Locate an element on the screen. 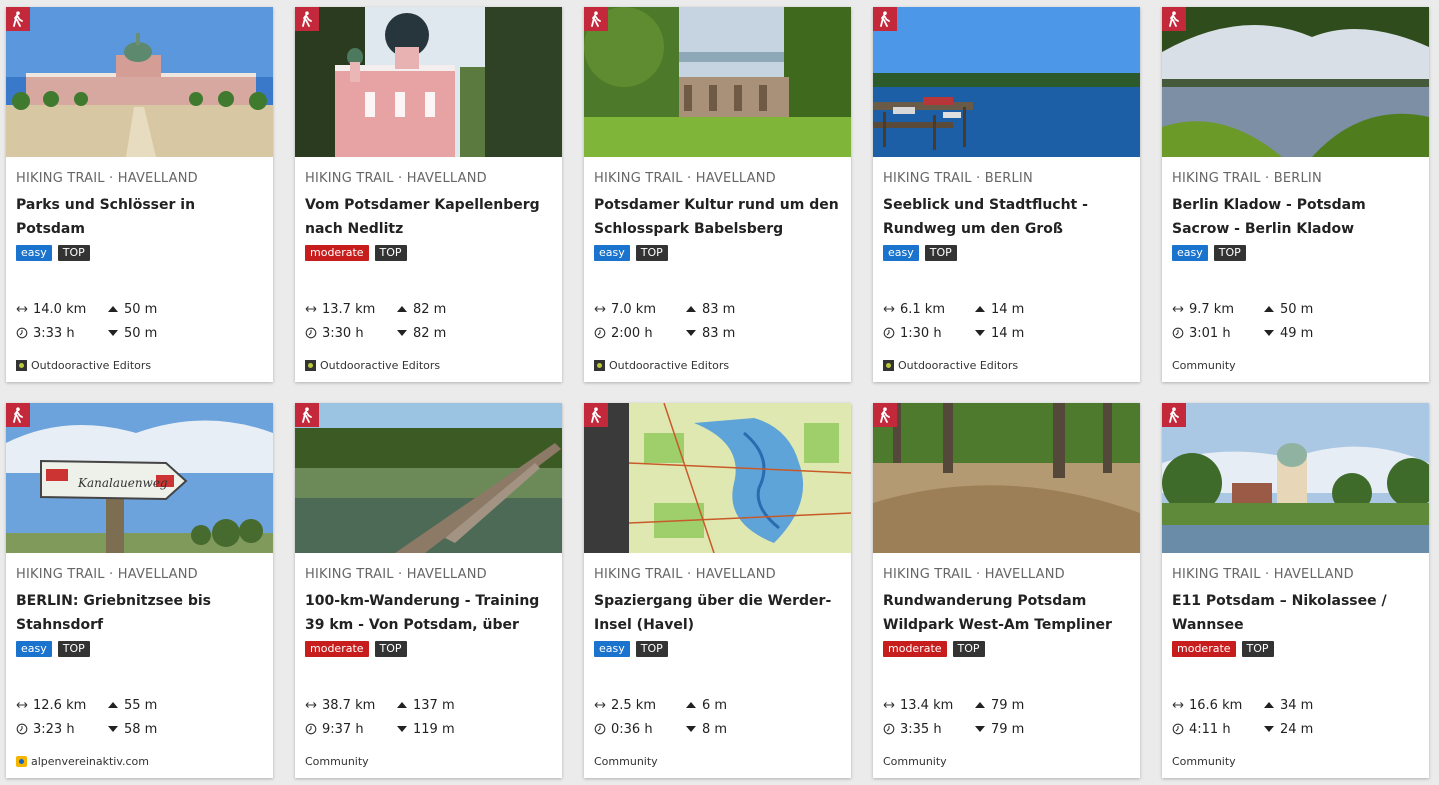  tour-image-park is located at coordinates (717, 82).